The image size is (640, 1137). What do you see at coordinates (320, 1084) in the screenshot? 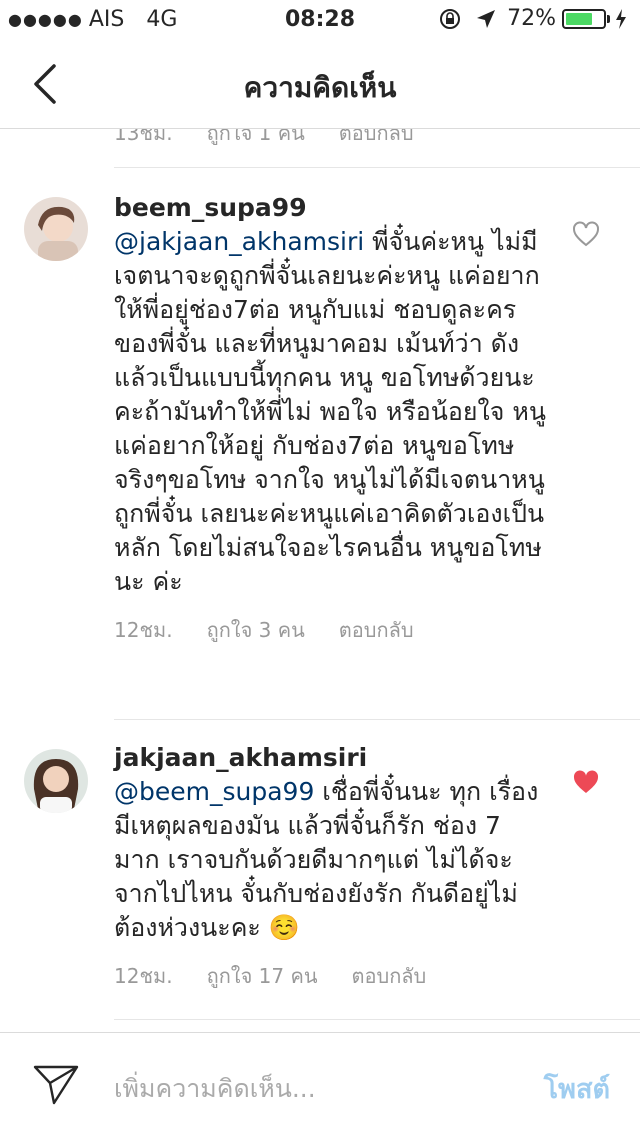
I see `comment-composer: เพิ่มความคิดเห็น... โพสต์` at bounding box center [320, 1084].